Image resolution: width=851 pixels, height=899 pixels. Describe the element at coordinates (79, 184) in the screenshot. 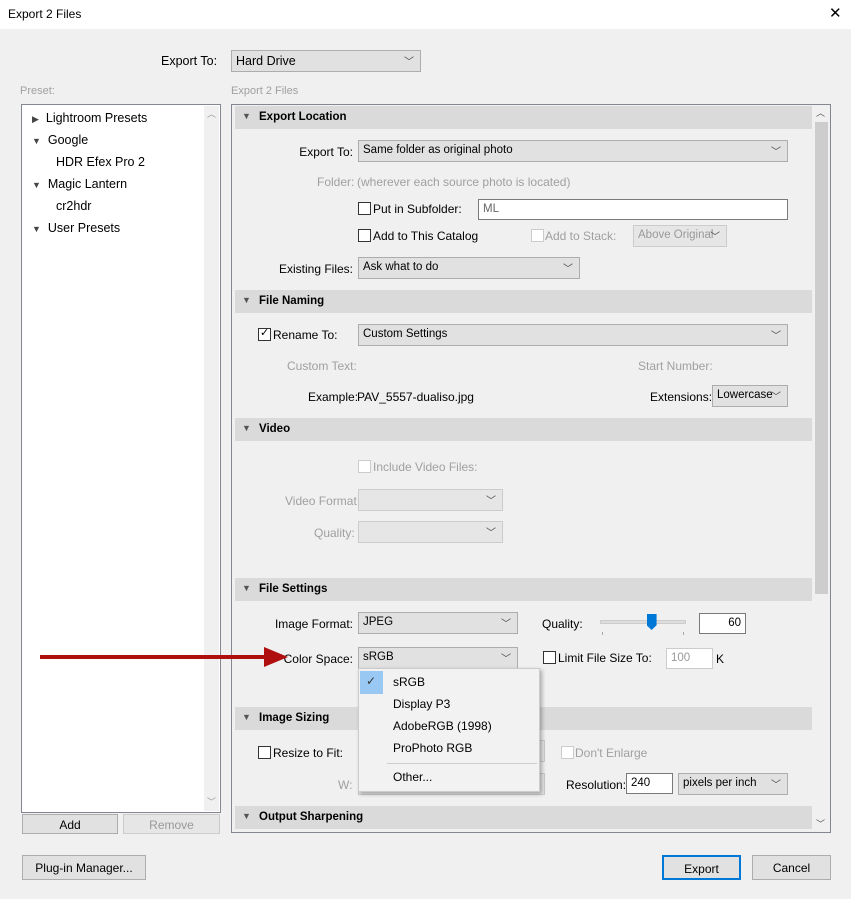

I see `preset-folder-magic-lantern: ▼ Magic Lantern` at that location.